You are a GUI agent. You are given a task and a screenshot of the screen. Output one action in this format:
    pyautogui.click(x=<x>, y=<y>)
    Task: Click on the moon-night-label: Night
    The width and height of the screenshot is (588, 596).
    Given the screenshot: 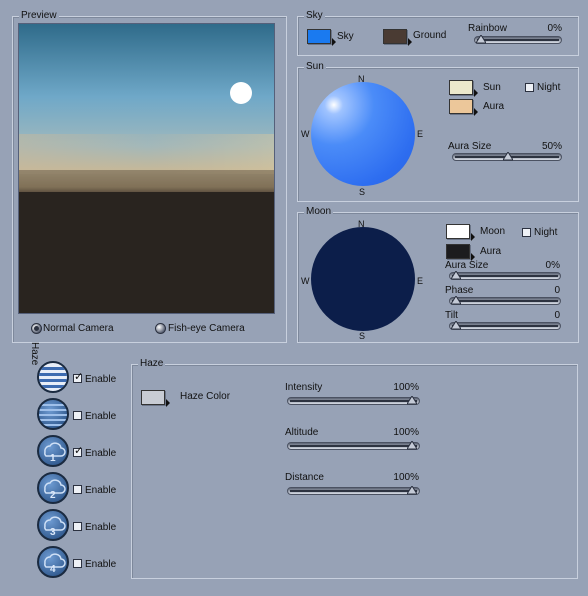 What is the action you would take?
    pyautogui.click(x=545, y=233)
    